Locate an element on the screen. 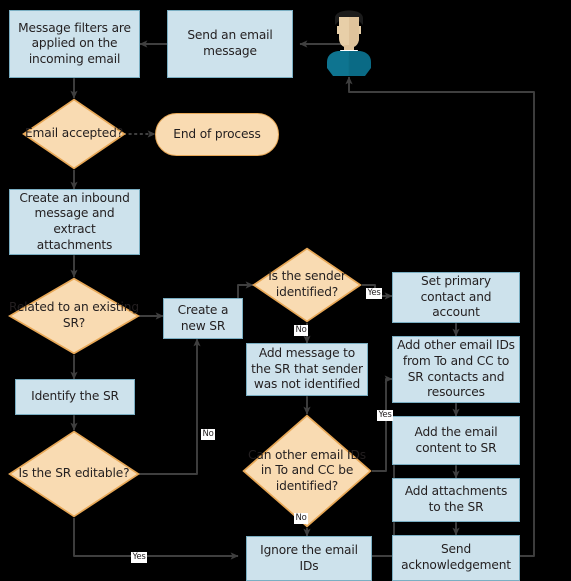 Image resolution: width=571 pixels, height=581 pixels. node-add-attachments: Add attachments to the SR is located at coordinates (456, 500).